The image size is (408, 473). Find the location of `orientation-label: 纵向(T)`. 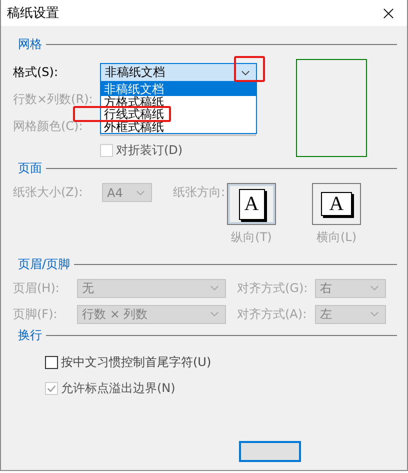

orientation-label: 纵向(T) is located at coordinates (251, 237).